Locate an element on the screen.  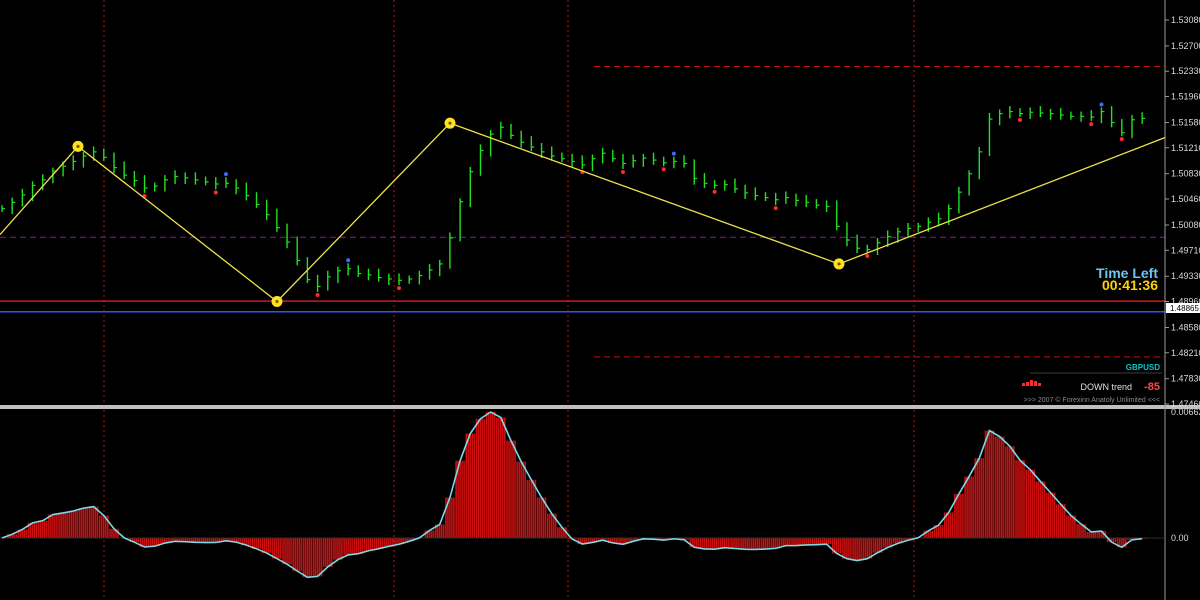
price-tick-label: 1.47830 is located at coordinates (1185, 379).